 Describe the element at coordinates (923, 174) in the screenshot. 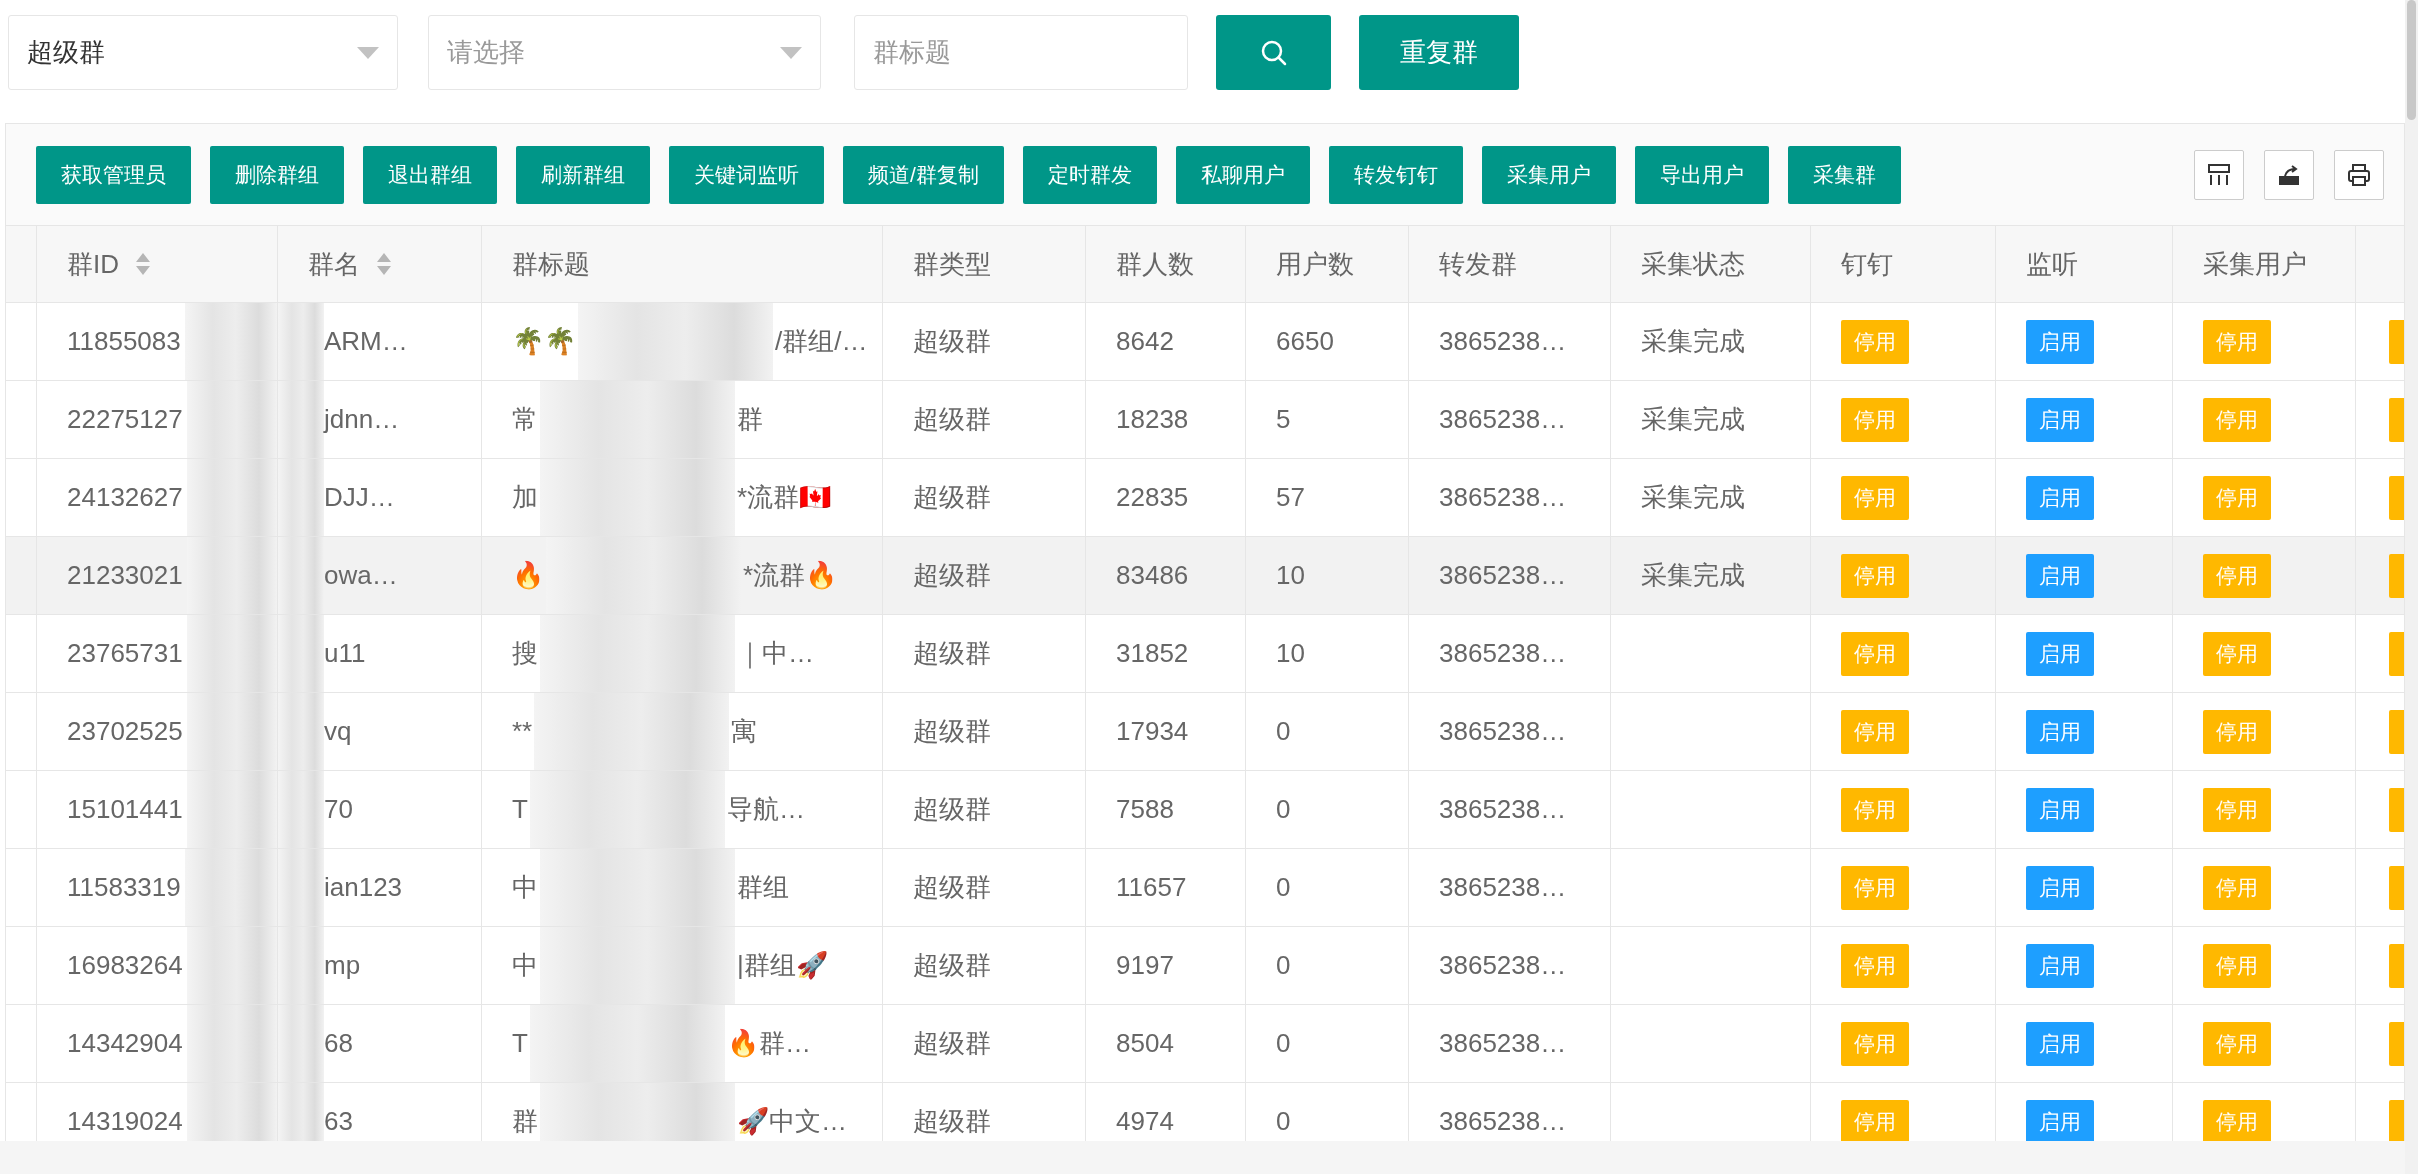

I see `toolbar-button: 频道/群复制` at that location.